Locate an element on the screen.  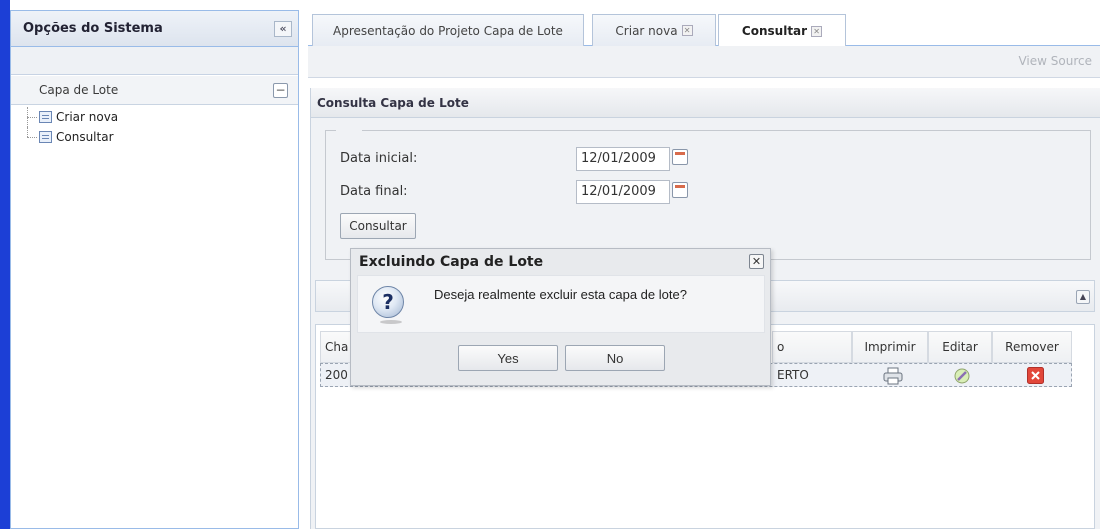
tree-item-label: Criar nova is located at coordinates (87, 117).